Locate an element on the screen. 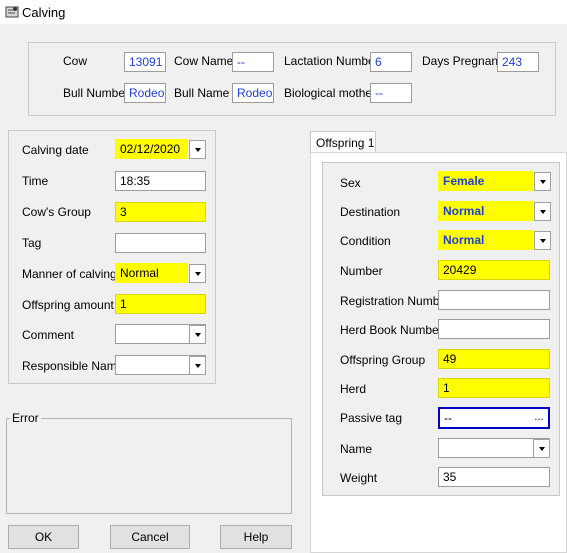 Image resolution: width=567 pixels, height=553 pixels. manner-of-calving-dropdown is located at coordinates (197, 273).